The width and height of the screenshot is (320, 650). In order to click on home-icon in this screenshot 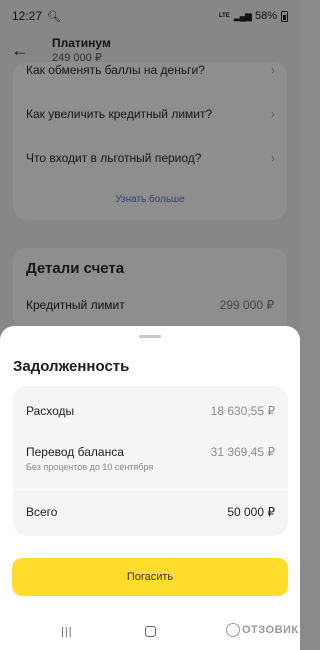, I will do `click(150, 631)`.